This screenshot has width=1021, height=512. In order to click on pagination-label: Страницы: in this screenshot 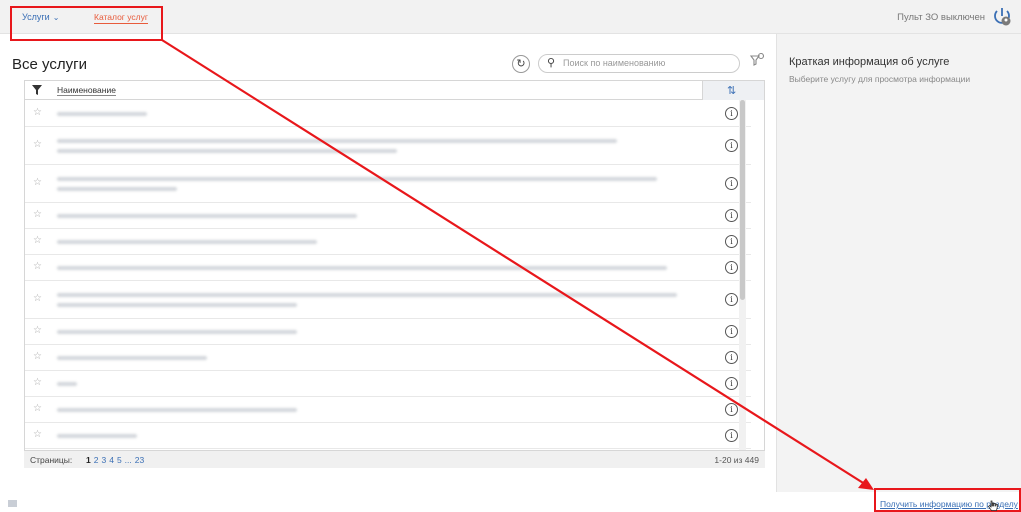, I will do `click(51, 460)`.